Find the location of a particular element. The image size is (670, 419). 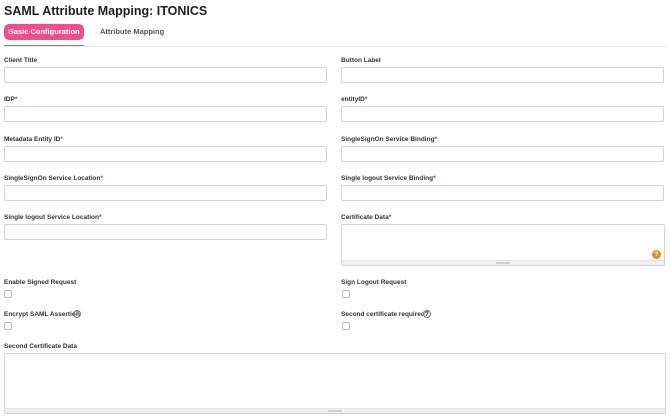

certificate-data-textarea is located at coordinates (503, 245).